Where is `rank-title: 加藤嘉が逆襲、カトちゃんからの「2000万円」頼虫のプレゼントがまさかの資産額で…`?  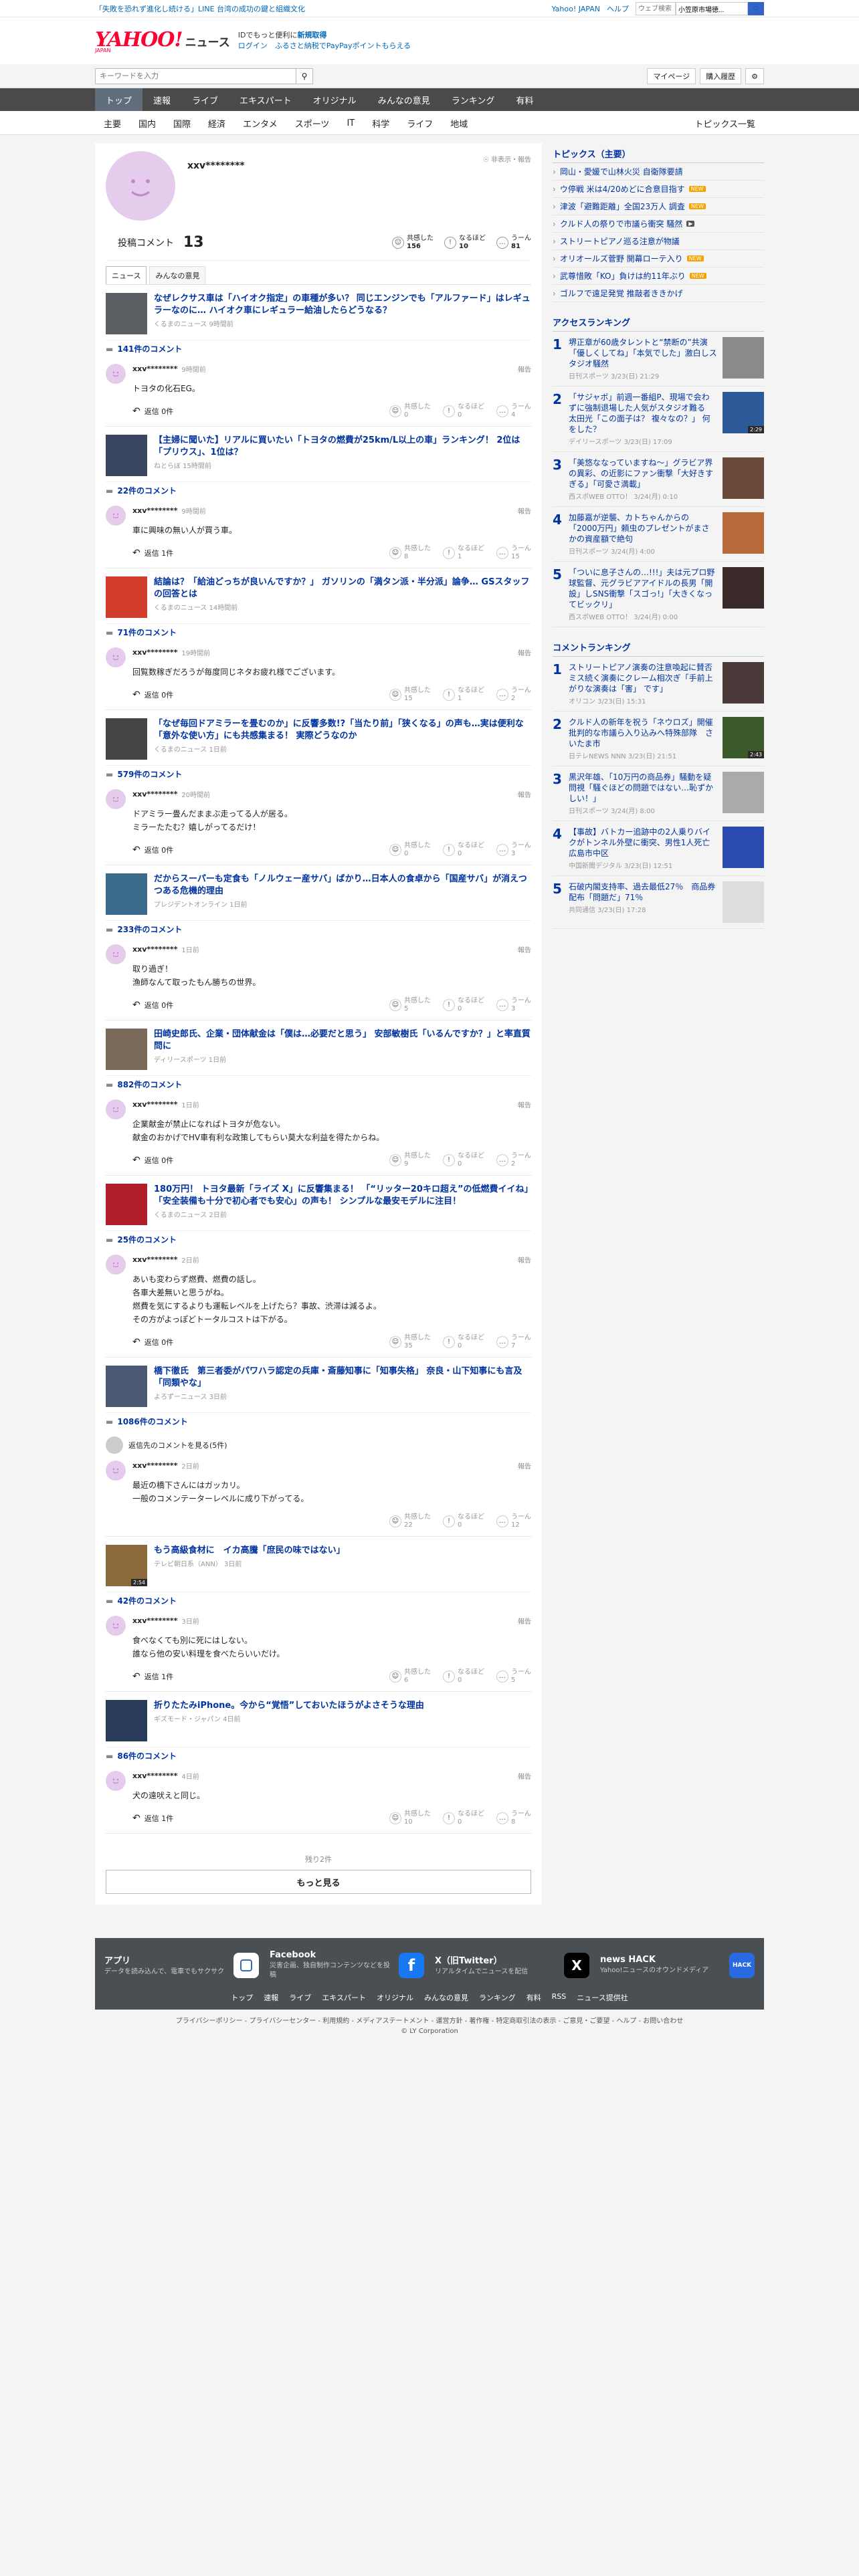
rank-title: 加藤嘉が逆襲、カトちゃんからの「2000万円」頼虫のプレゼントがまさかの資産額で… is located at coordinates (643, 528).